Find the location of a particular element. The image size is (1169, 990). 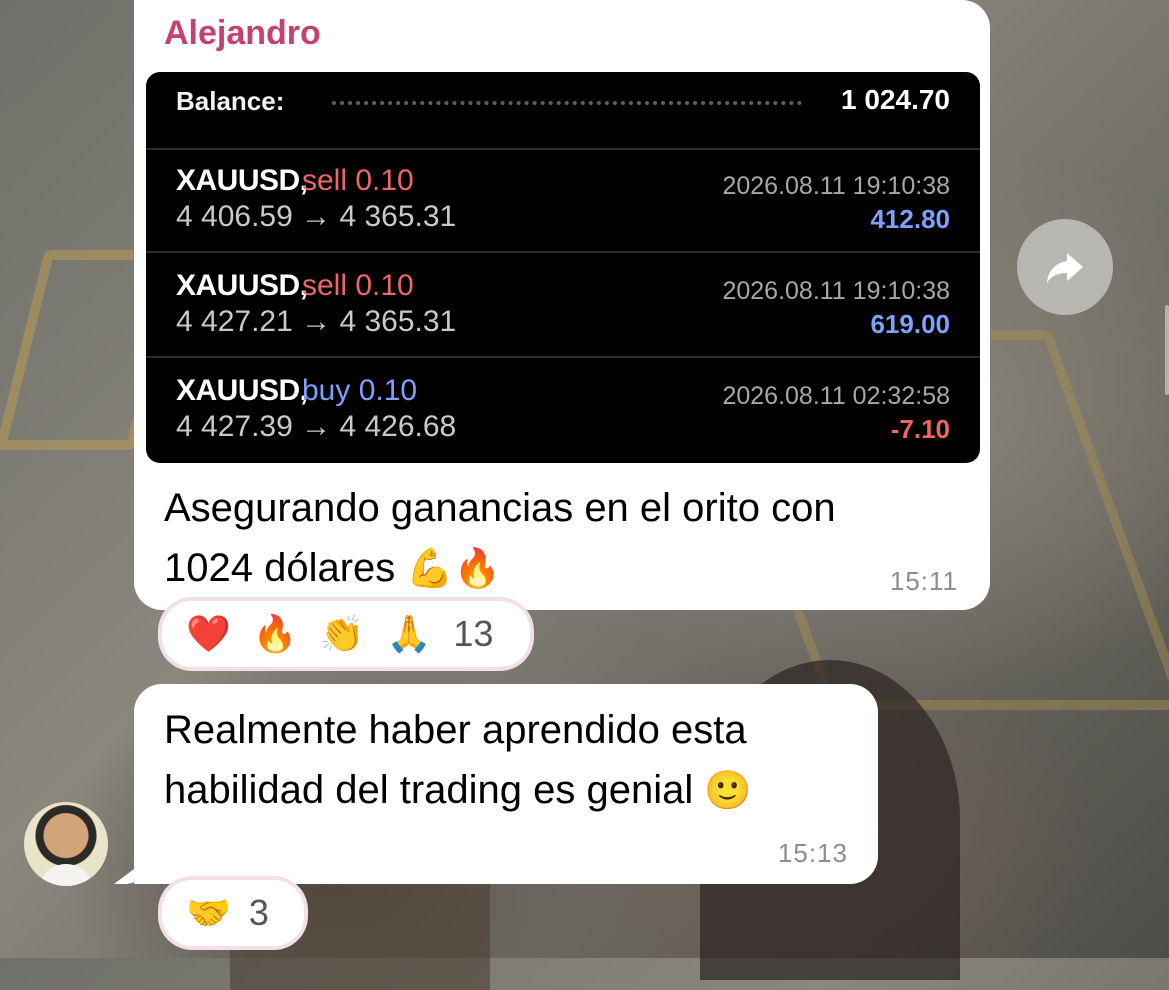

share-arrow-icon is located at coordinates (1065, 268).